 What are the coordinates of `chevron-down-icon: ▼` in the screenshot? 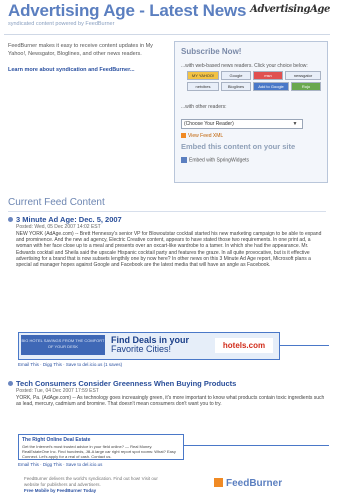 It's located at (295, 124).